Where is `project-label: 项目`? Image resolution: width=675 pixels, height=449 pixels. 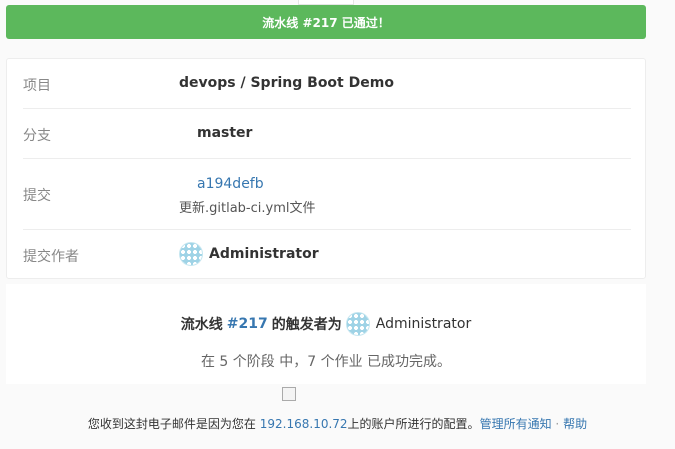
project-label: 项目 is located at coordinates (37, 86).